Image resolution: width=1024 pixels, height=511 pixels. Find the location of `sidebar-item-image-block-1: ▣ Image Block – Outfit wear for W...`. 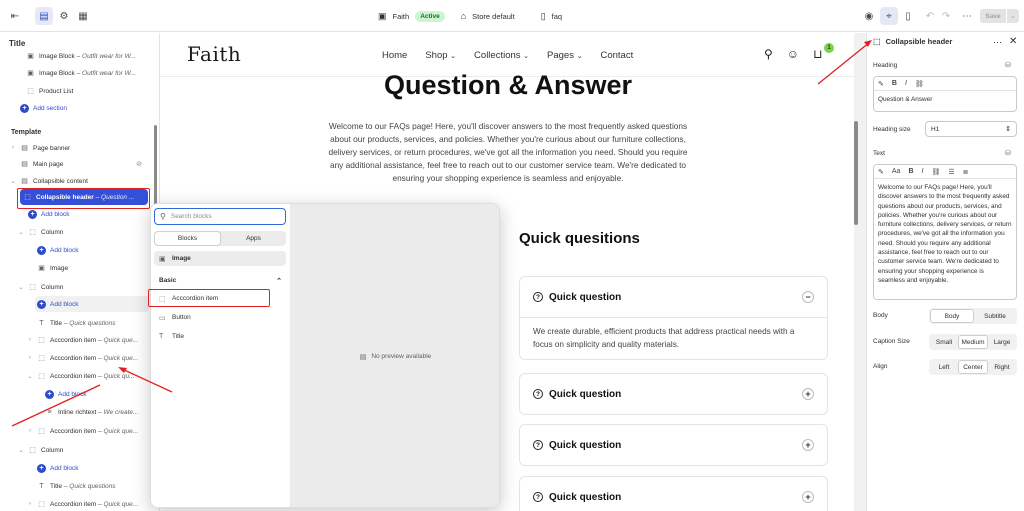

sidebar-item-image-block-1: ▣ Image Block – Outfit wear for W... is located at coordinates (90, 56).